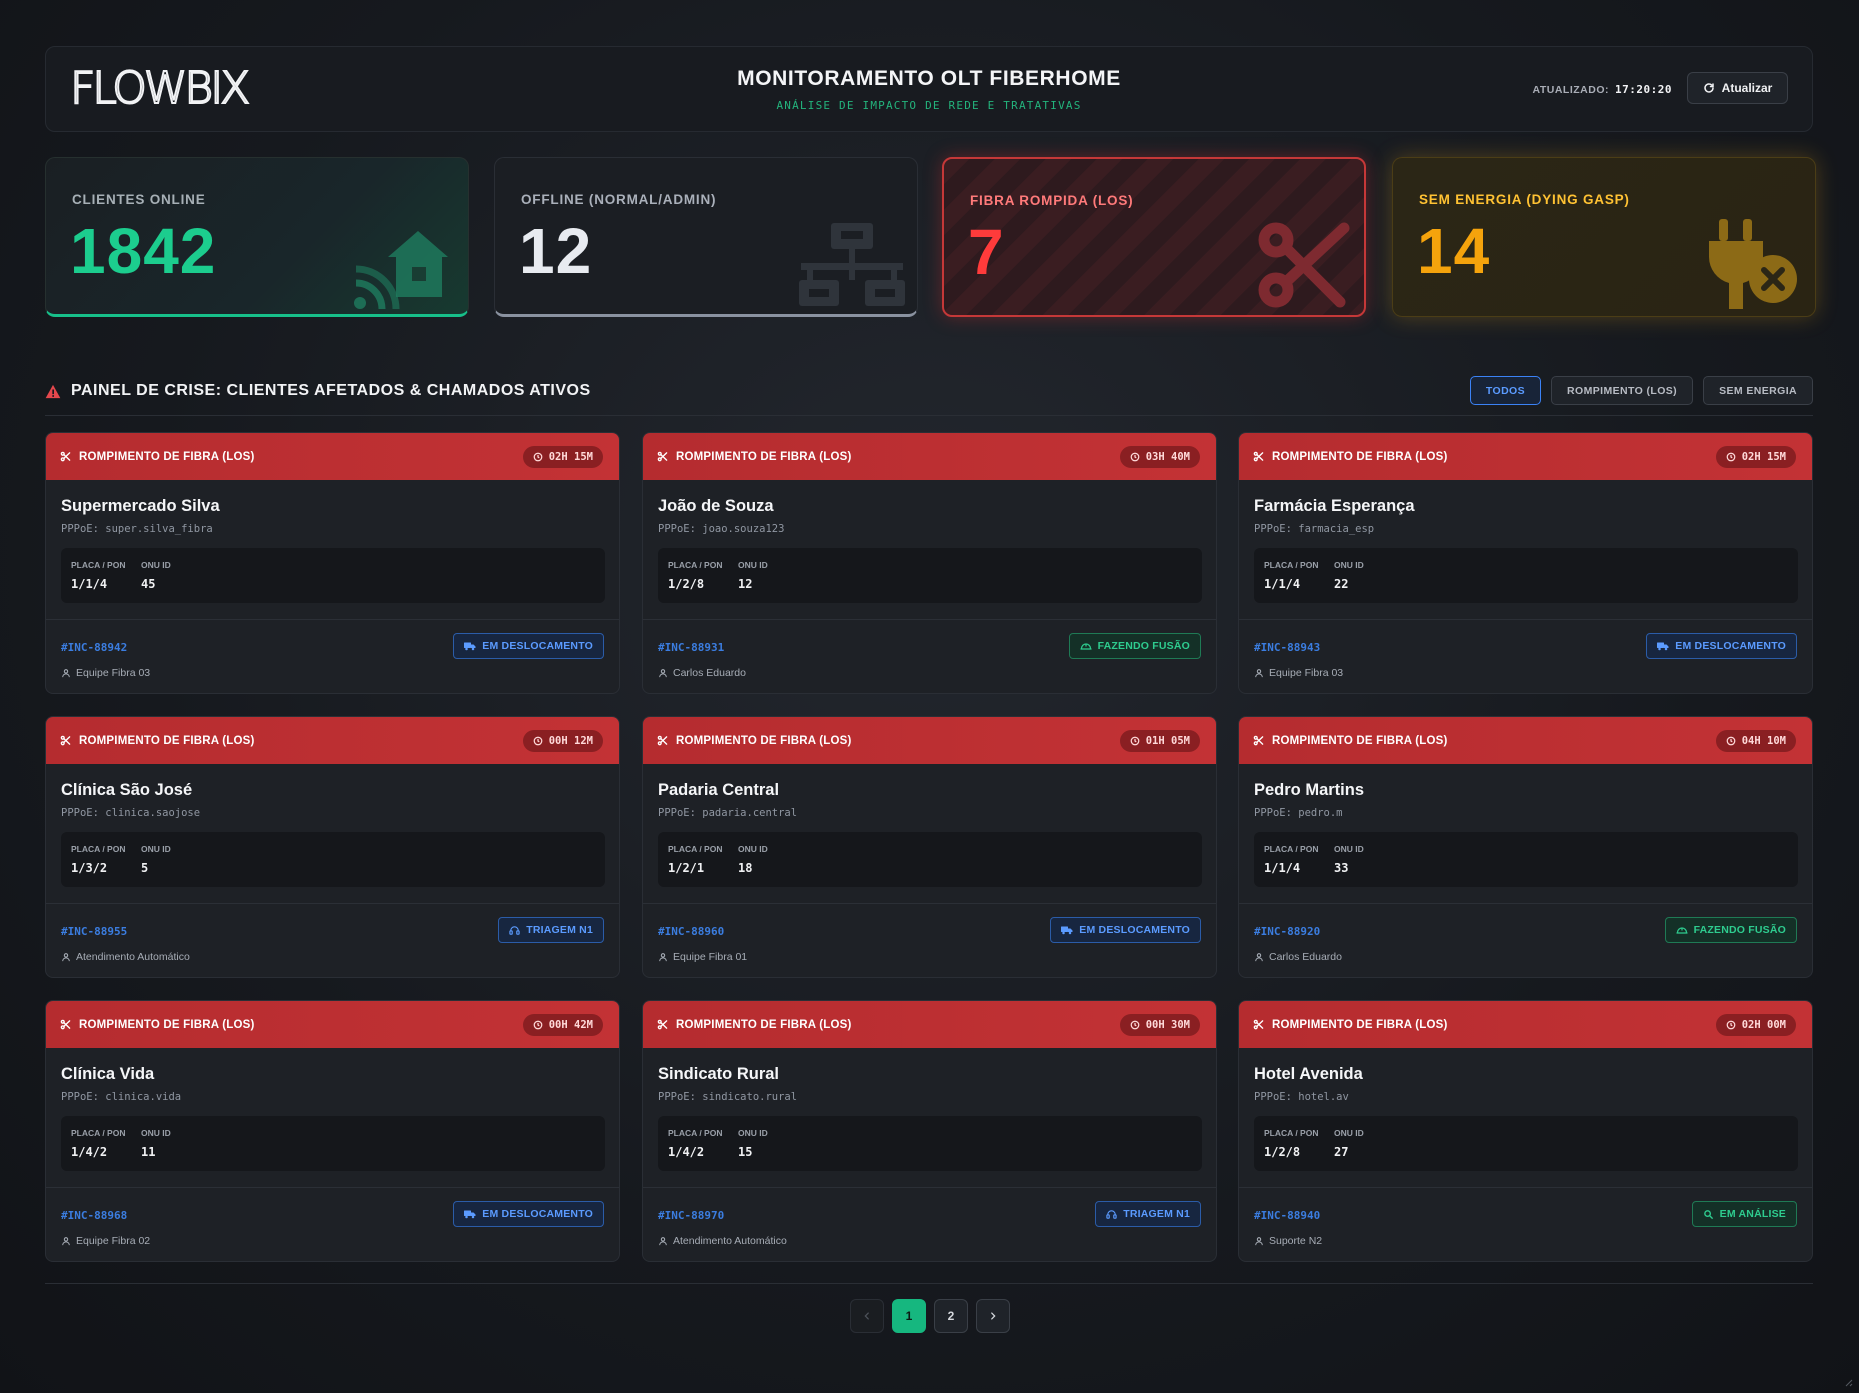  Describe the element at coordinates (691, 1215) in the screenshot. I see `incident-id-link: #INC-88970` at that location.